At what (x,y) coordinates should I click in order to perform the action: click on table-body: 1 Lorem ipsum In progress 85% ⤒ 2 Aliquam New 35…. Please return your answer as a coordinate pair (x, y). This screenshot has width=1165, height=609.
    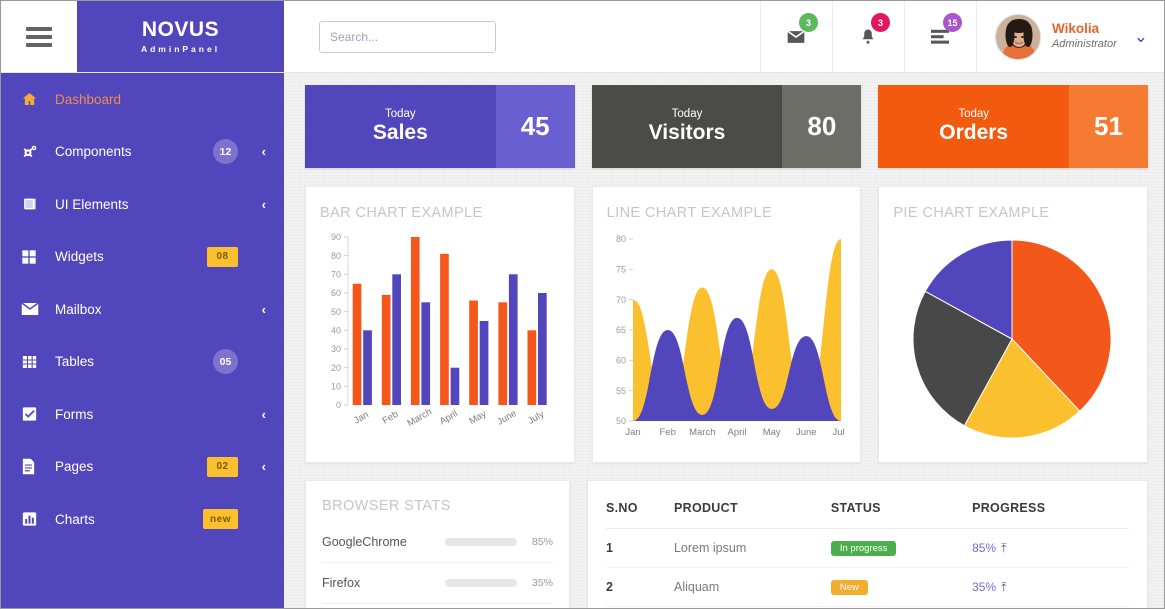
    Looking at the image, I should click on (867, 567).